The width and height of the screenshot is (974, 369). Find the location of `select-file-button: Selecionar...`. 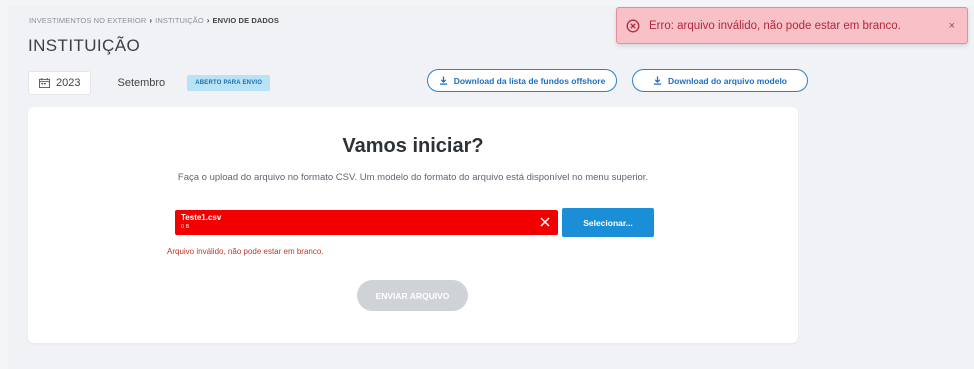

select-file-button: Selecionar... is located at coordinates (608, 222).